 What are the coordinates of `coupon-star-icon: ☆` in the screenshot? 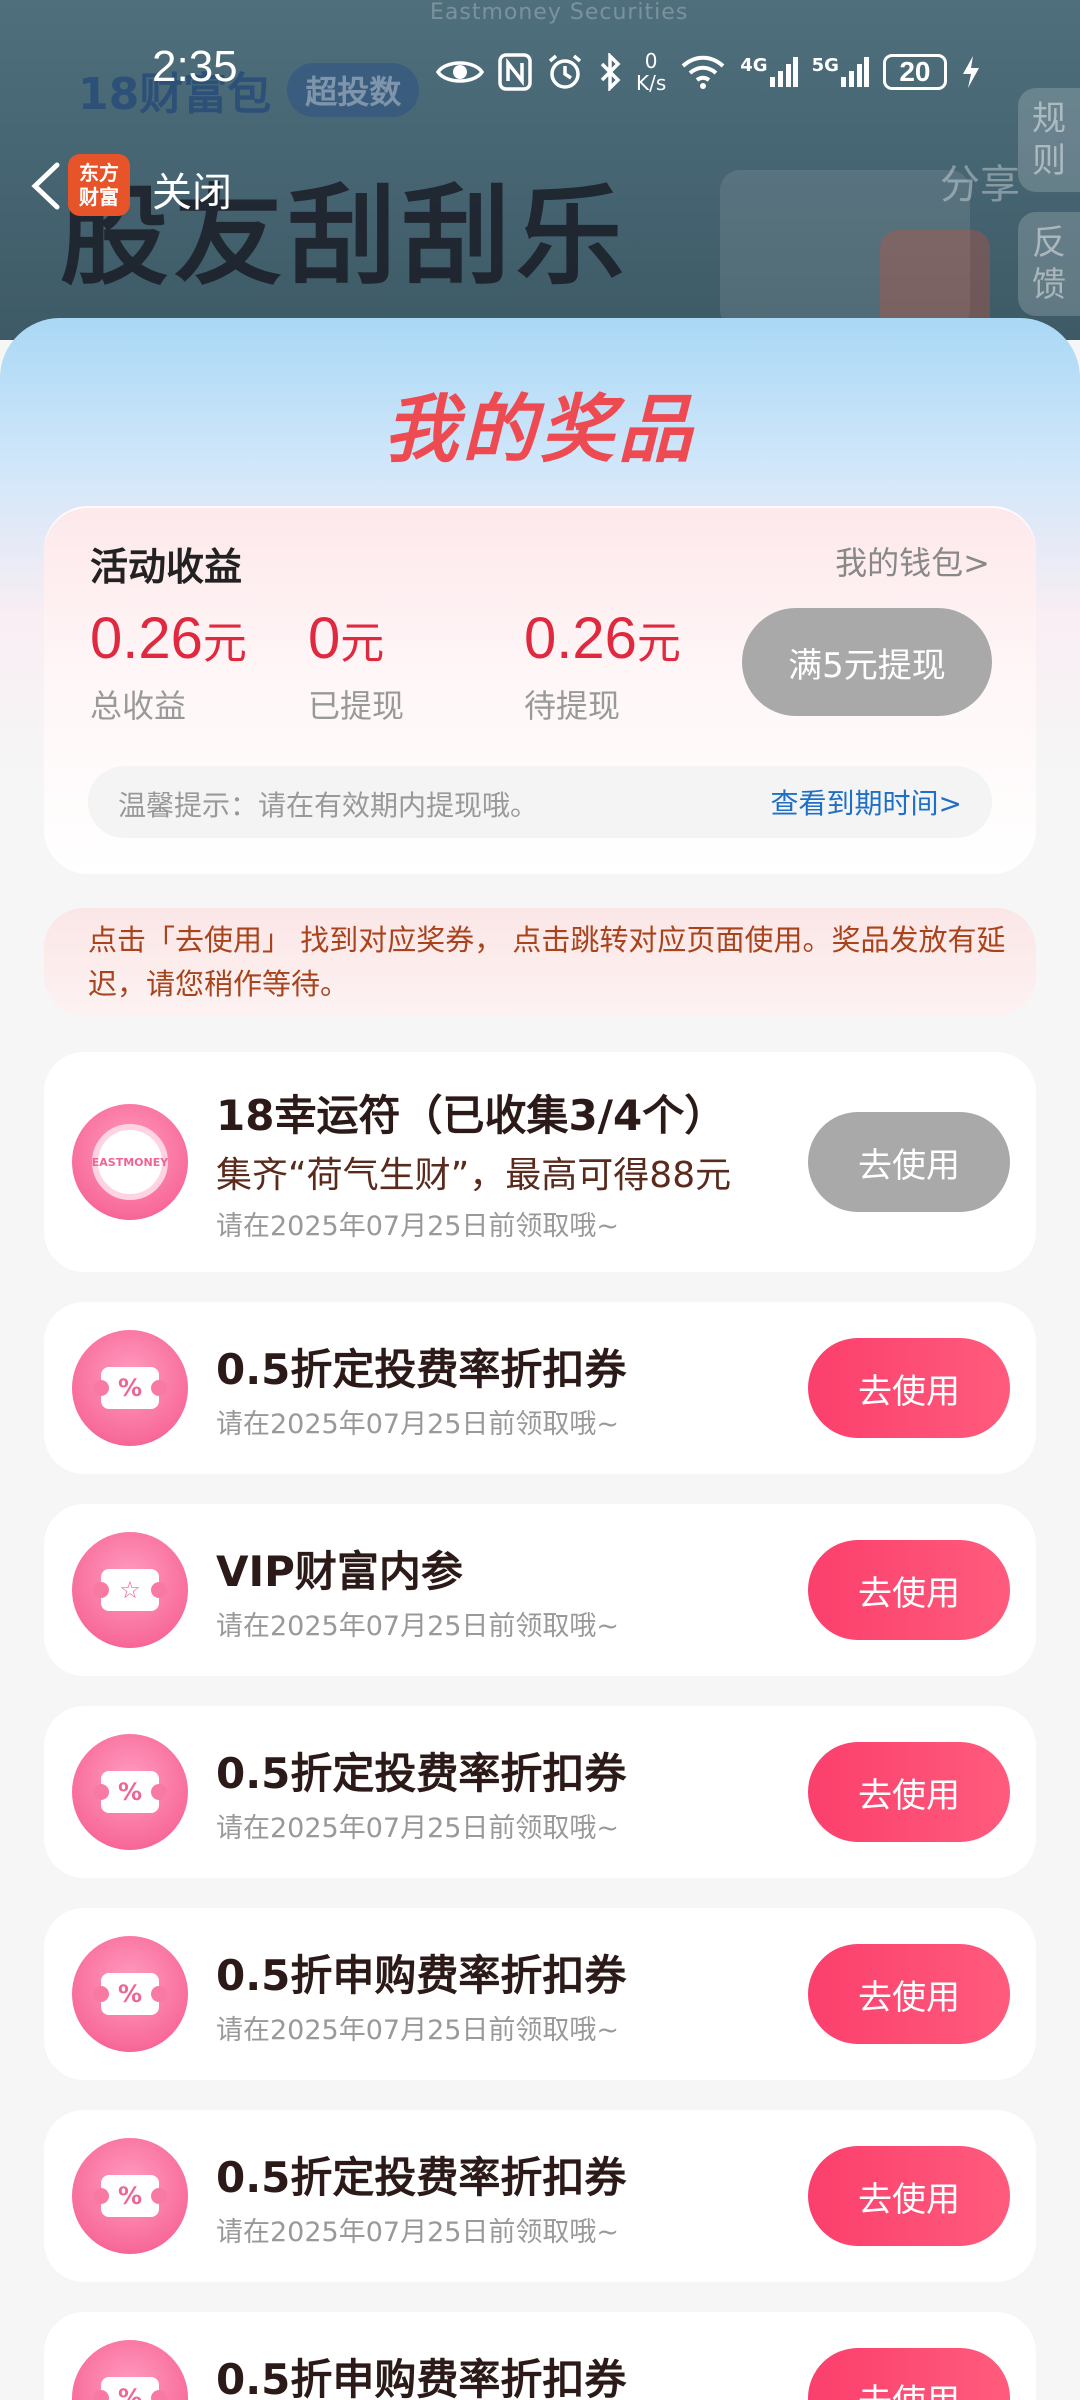 It's located at (130, 1590).